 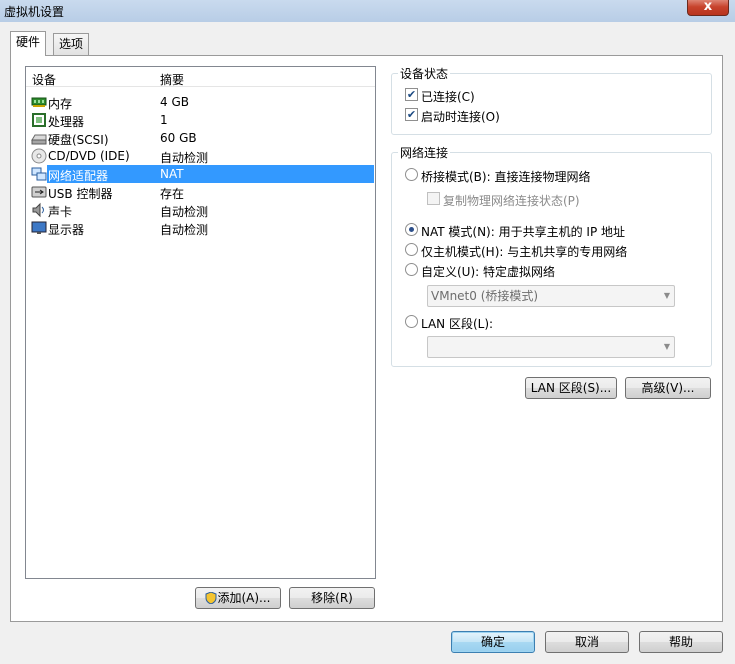 I want to click on device-list-header: 设备 摘要, so click(x=200, y=77).